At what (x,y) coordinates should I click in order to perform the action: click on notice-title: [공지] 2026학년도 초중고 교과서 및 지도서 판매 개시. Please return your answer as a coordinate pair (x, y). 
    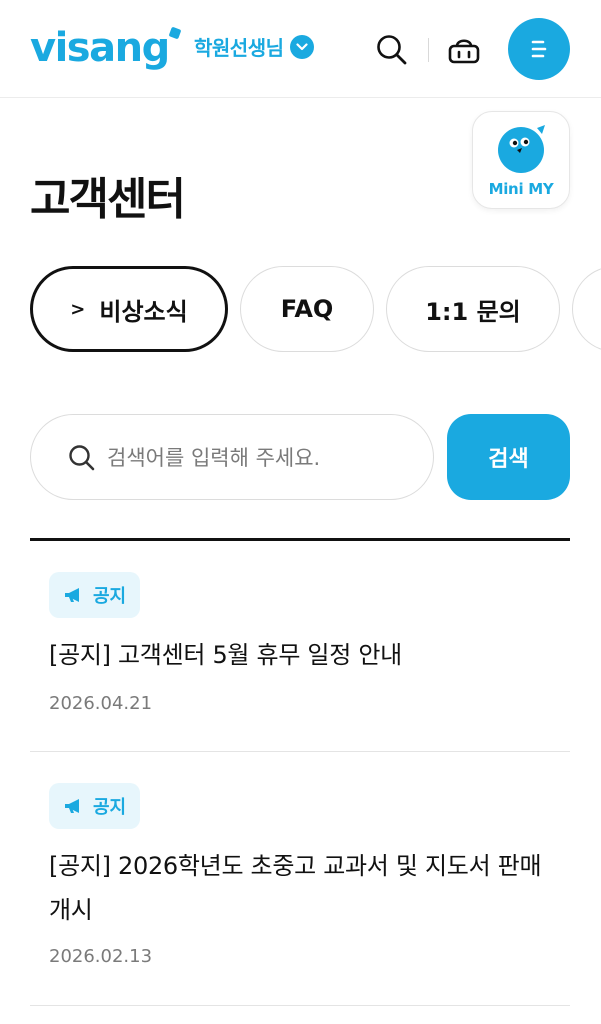
    Looking at the image, I should click on (299, 888).